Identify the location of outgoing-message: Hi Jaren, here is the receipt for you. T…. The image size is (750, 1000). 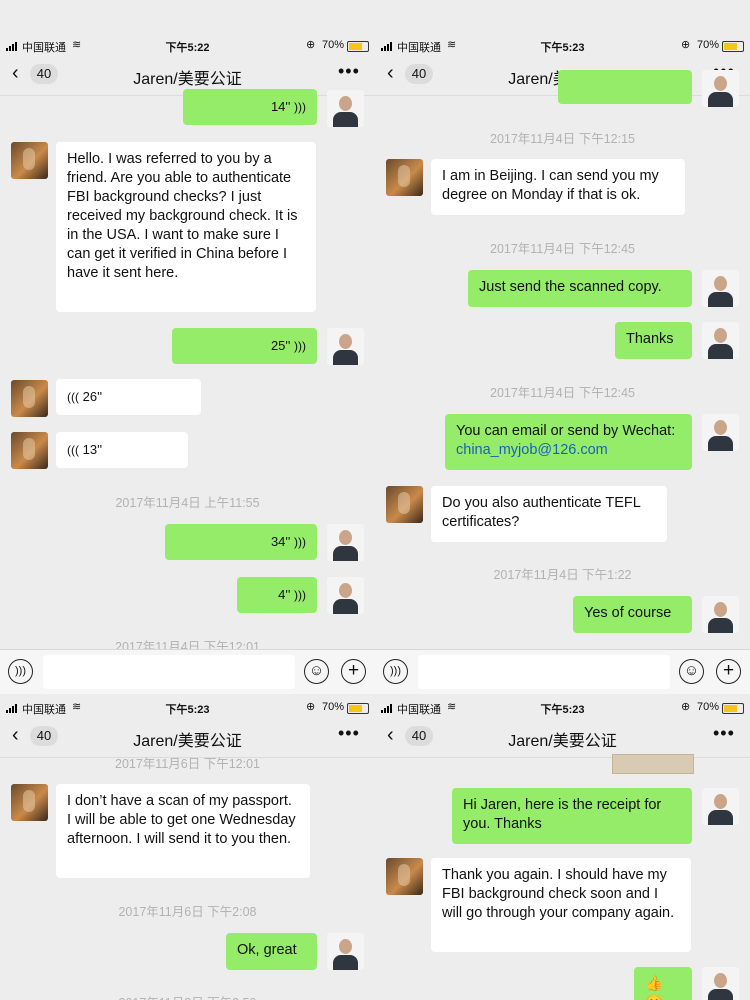
(572, 816).